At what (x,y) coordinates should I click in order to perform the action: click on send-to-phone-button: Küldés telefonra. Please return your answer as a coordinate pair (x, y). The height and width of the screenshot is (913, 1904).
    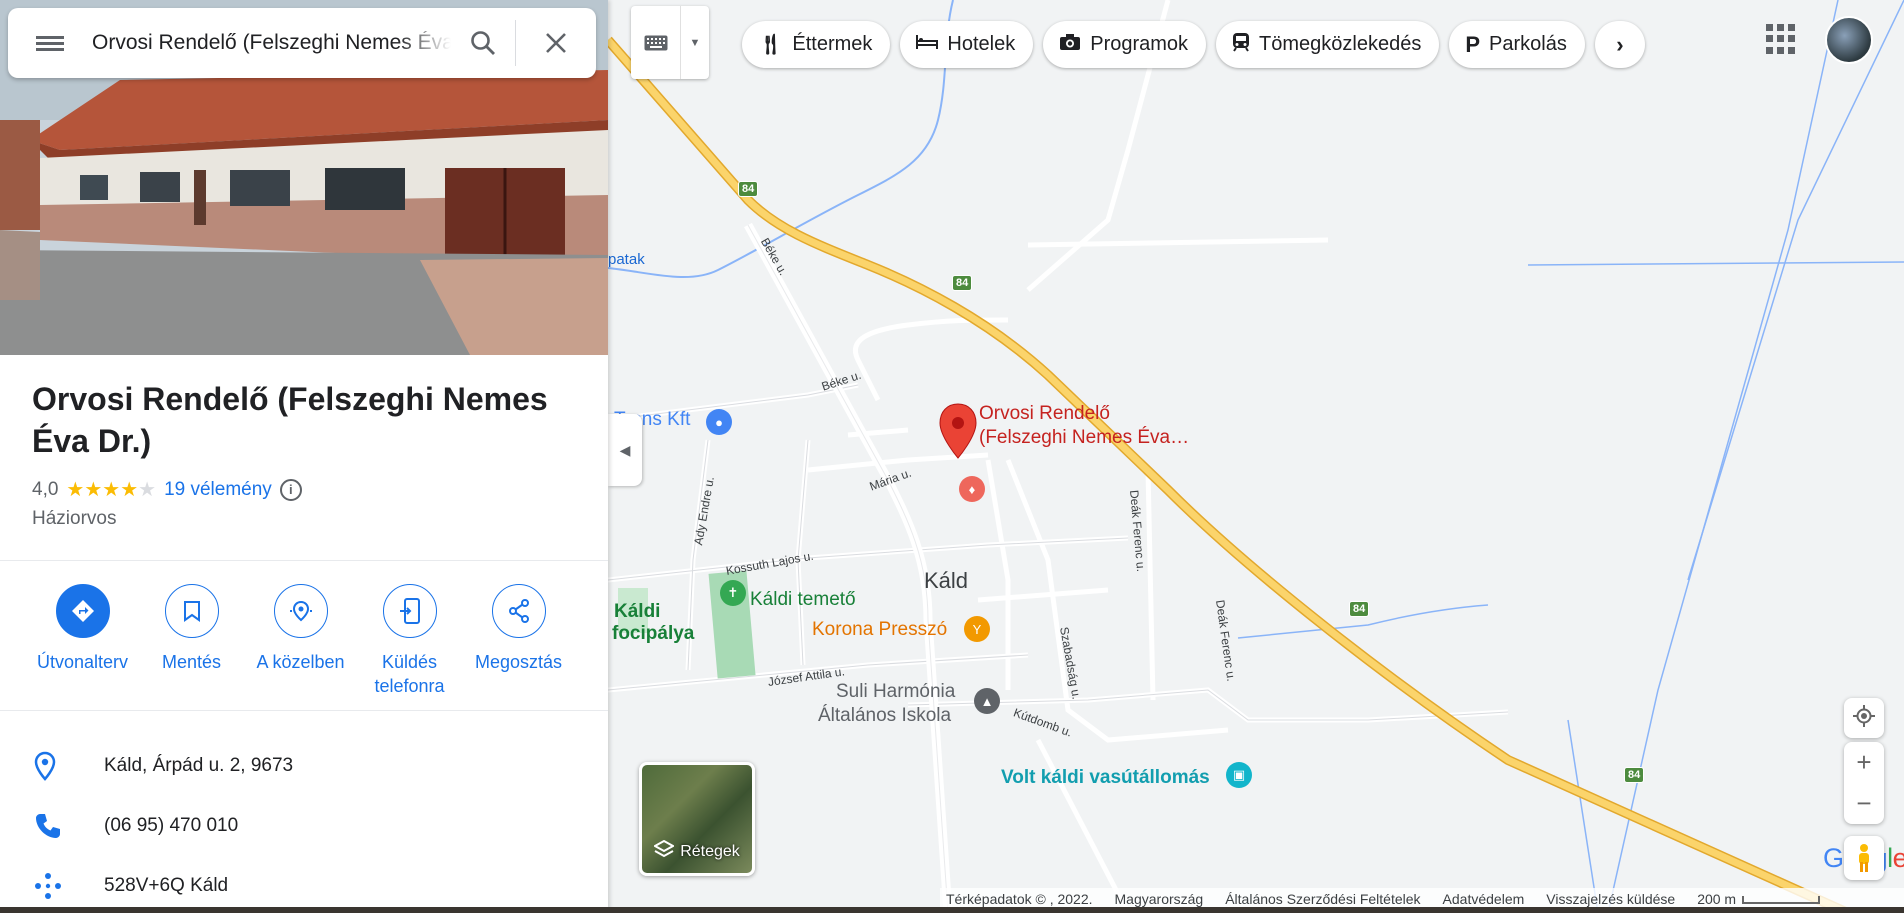
    Looking at the image, I should click on (409, 641).